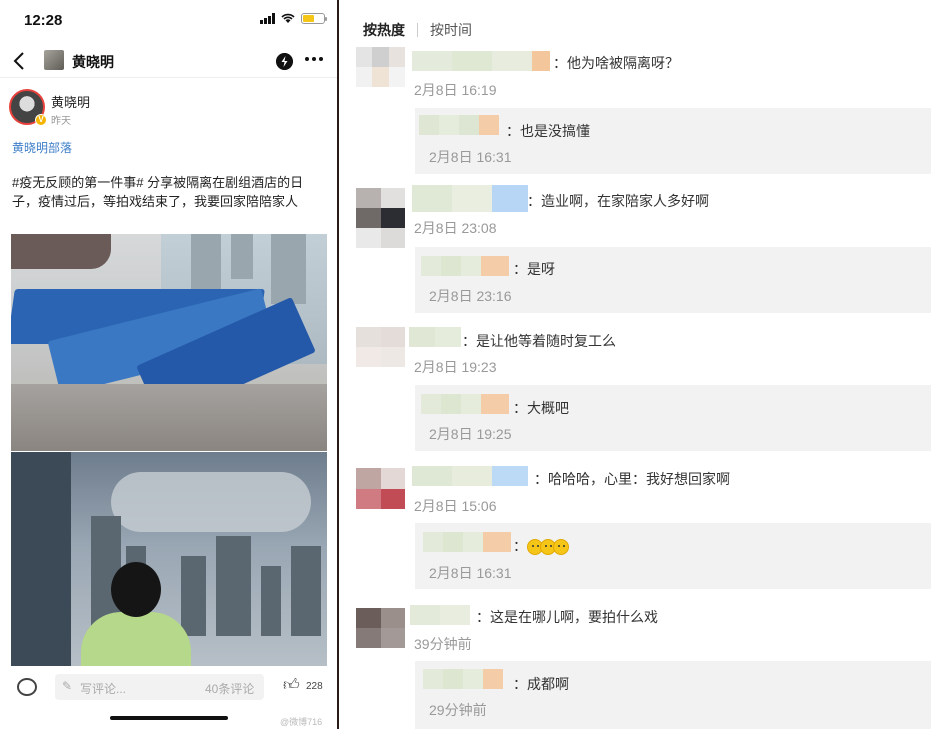 This screenshot has height=729, width=931. What do you see at coordinates (301, 722) in the screenshot?
I see `watermark: @微博716` at bounding box center [301, 722].